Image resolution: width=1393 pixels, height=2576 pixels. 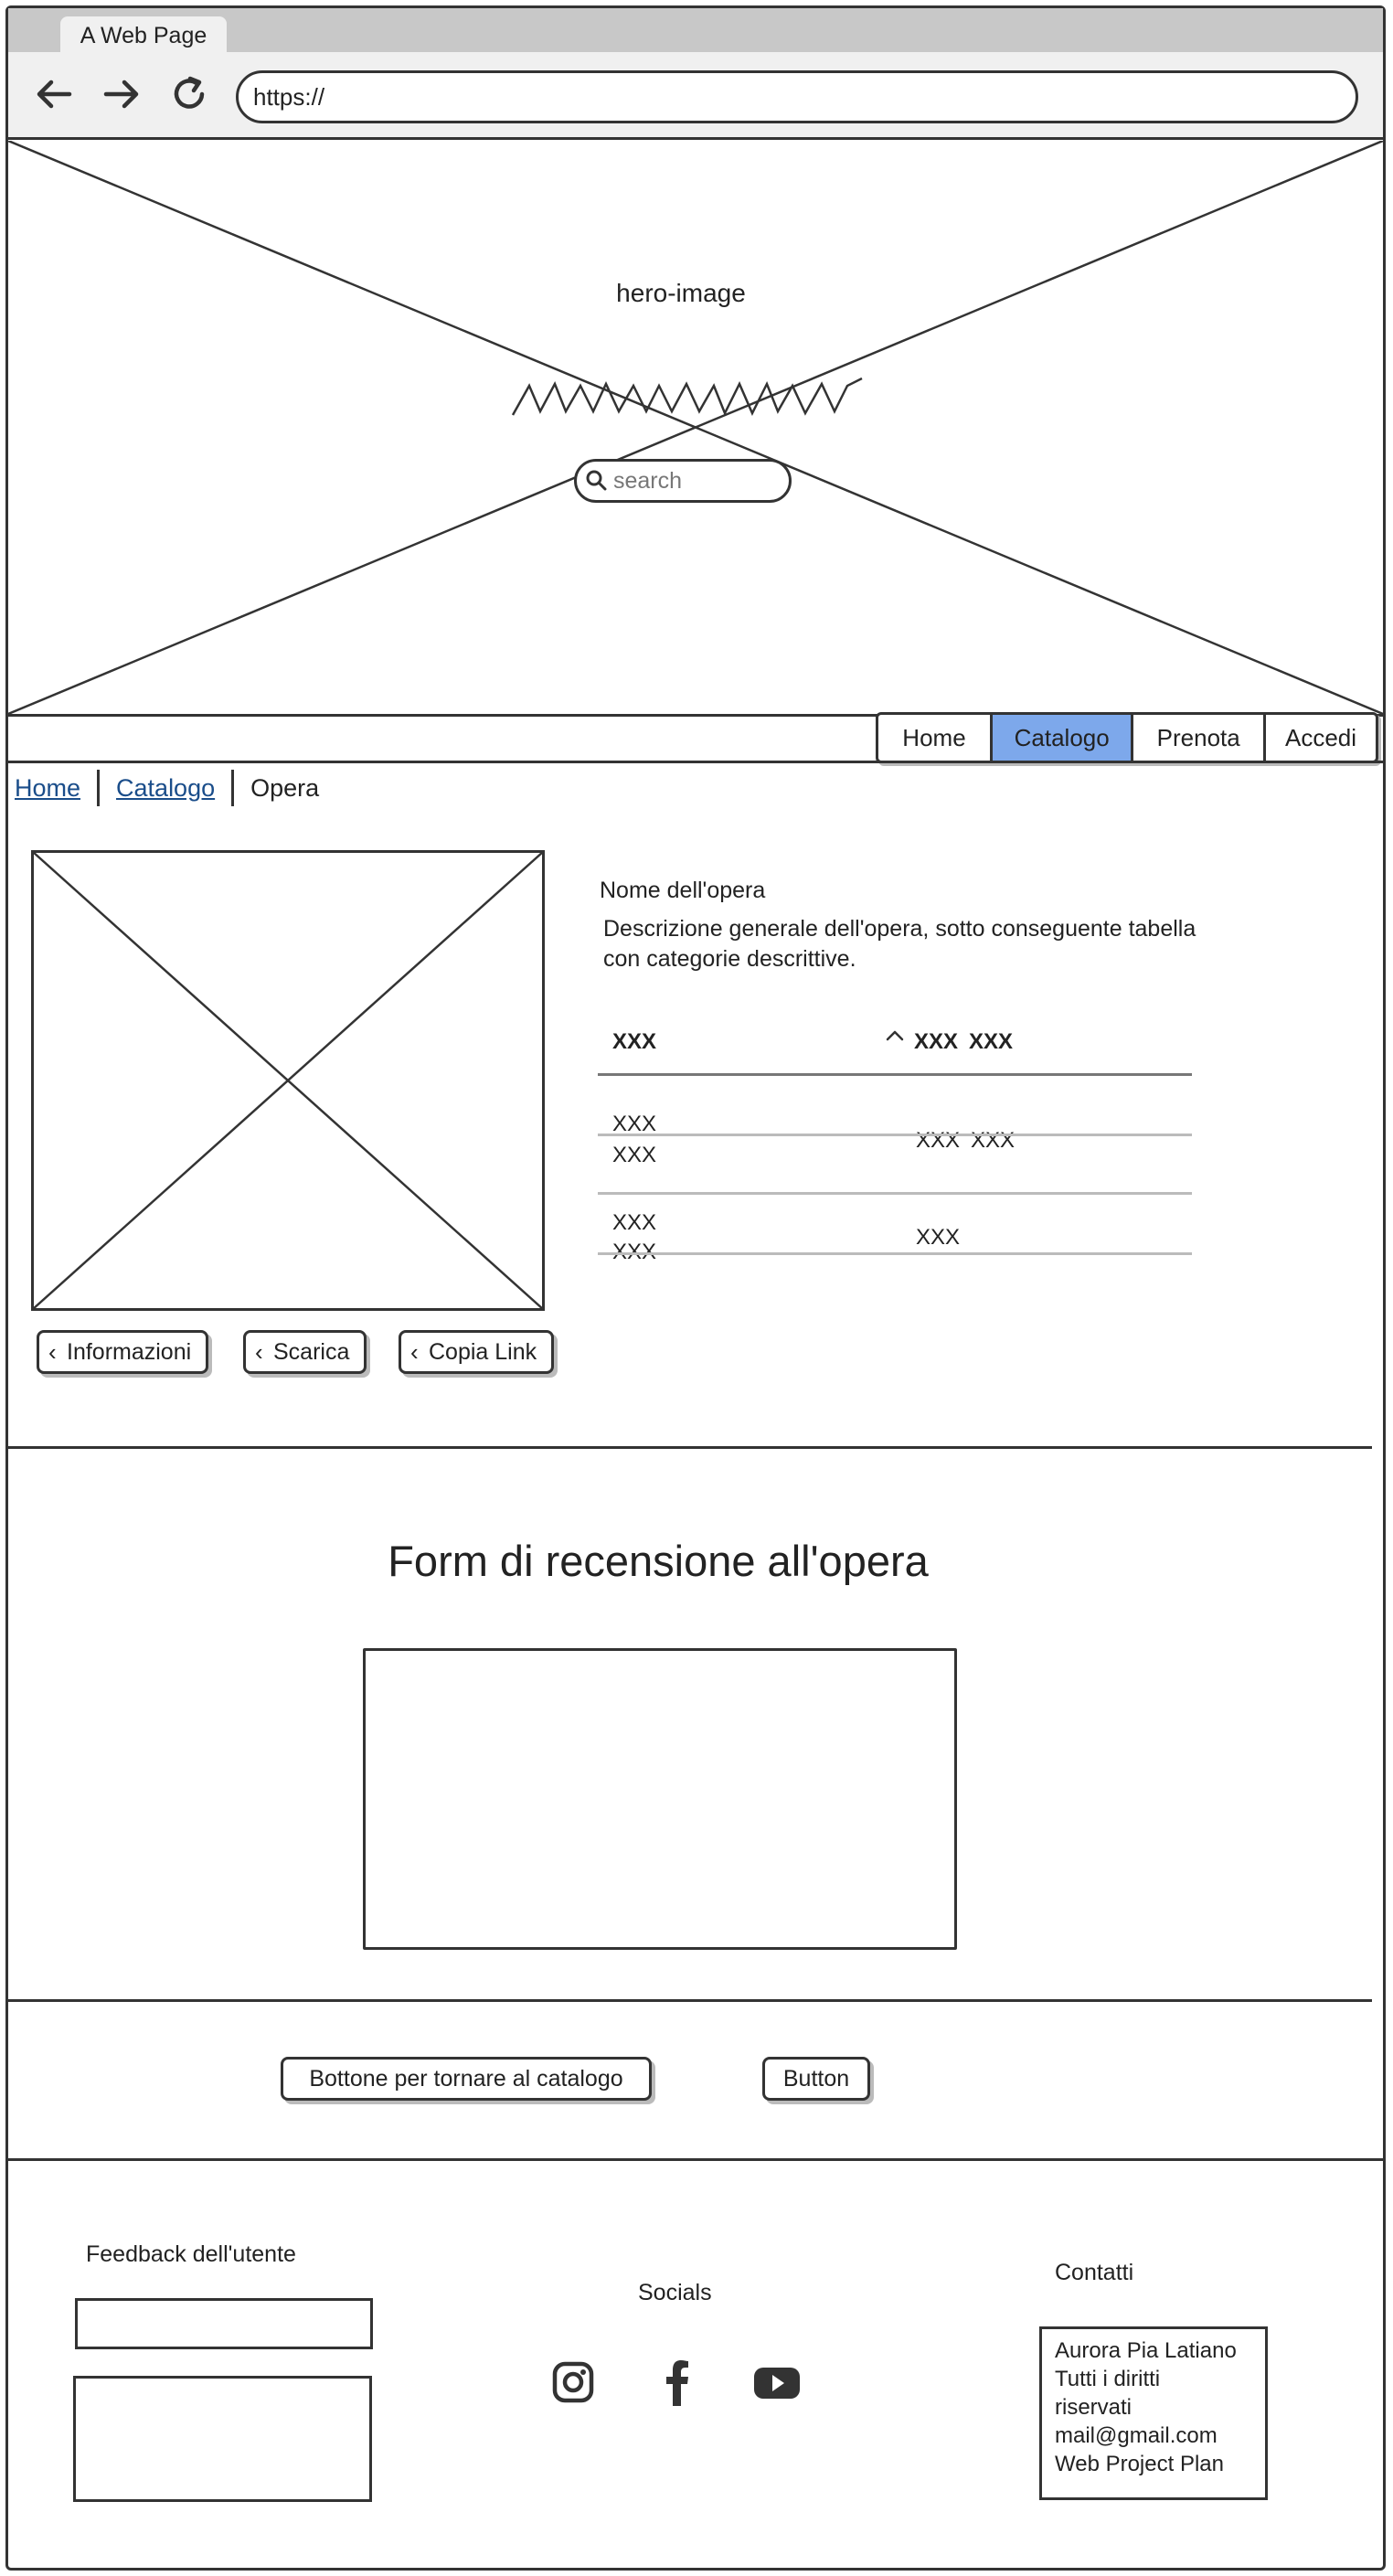 What do you see at coordinates (687, 397) in the screenshot?
I see `hero-scribble` at bounding box center [687, 397].